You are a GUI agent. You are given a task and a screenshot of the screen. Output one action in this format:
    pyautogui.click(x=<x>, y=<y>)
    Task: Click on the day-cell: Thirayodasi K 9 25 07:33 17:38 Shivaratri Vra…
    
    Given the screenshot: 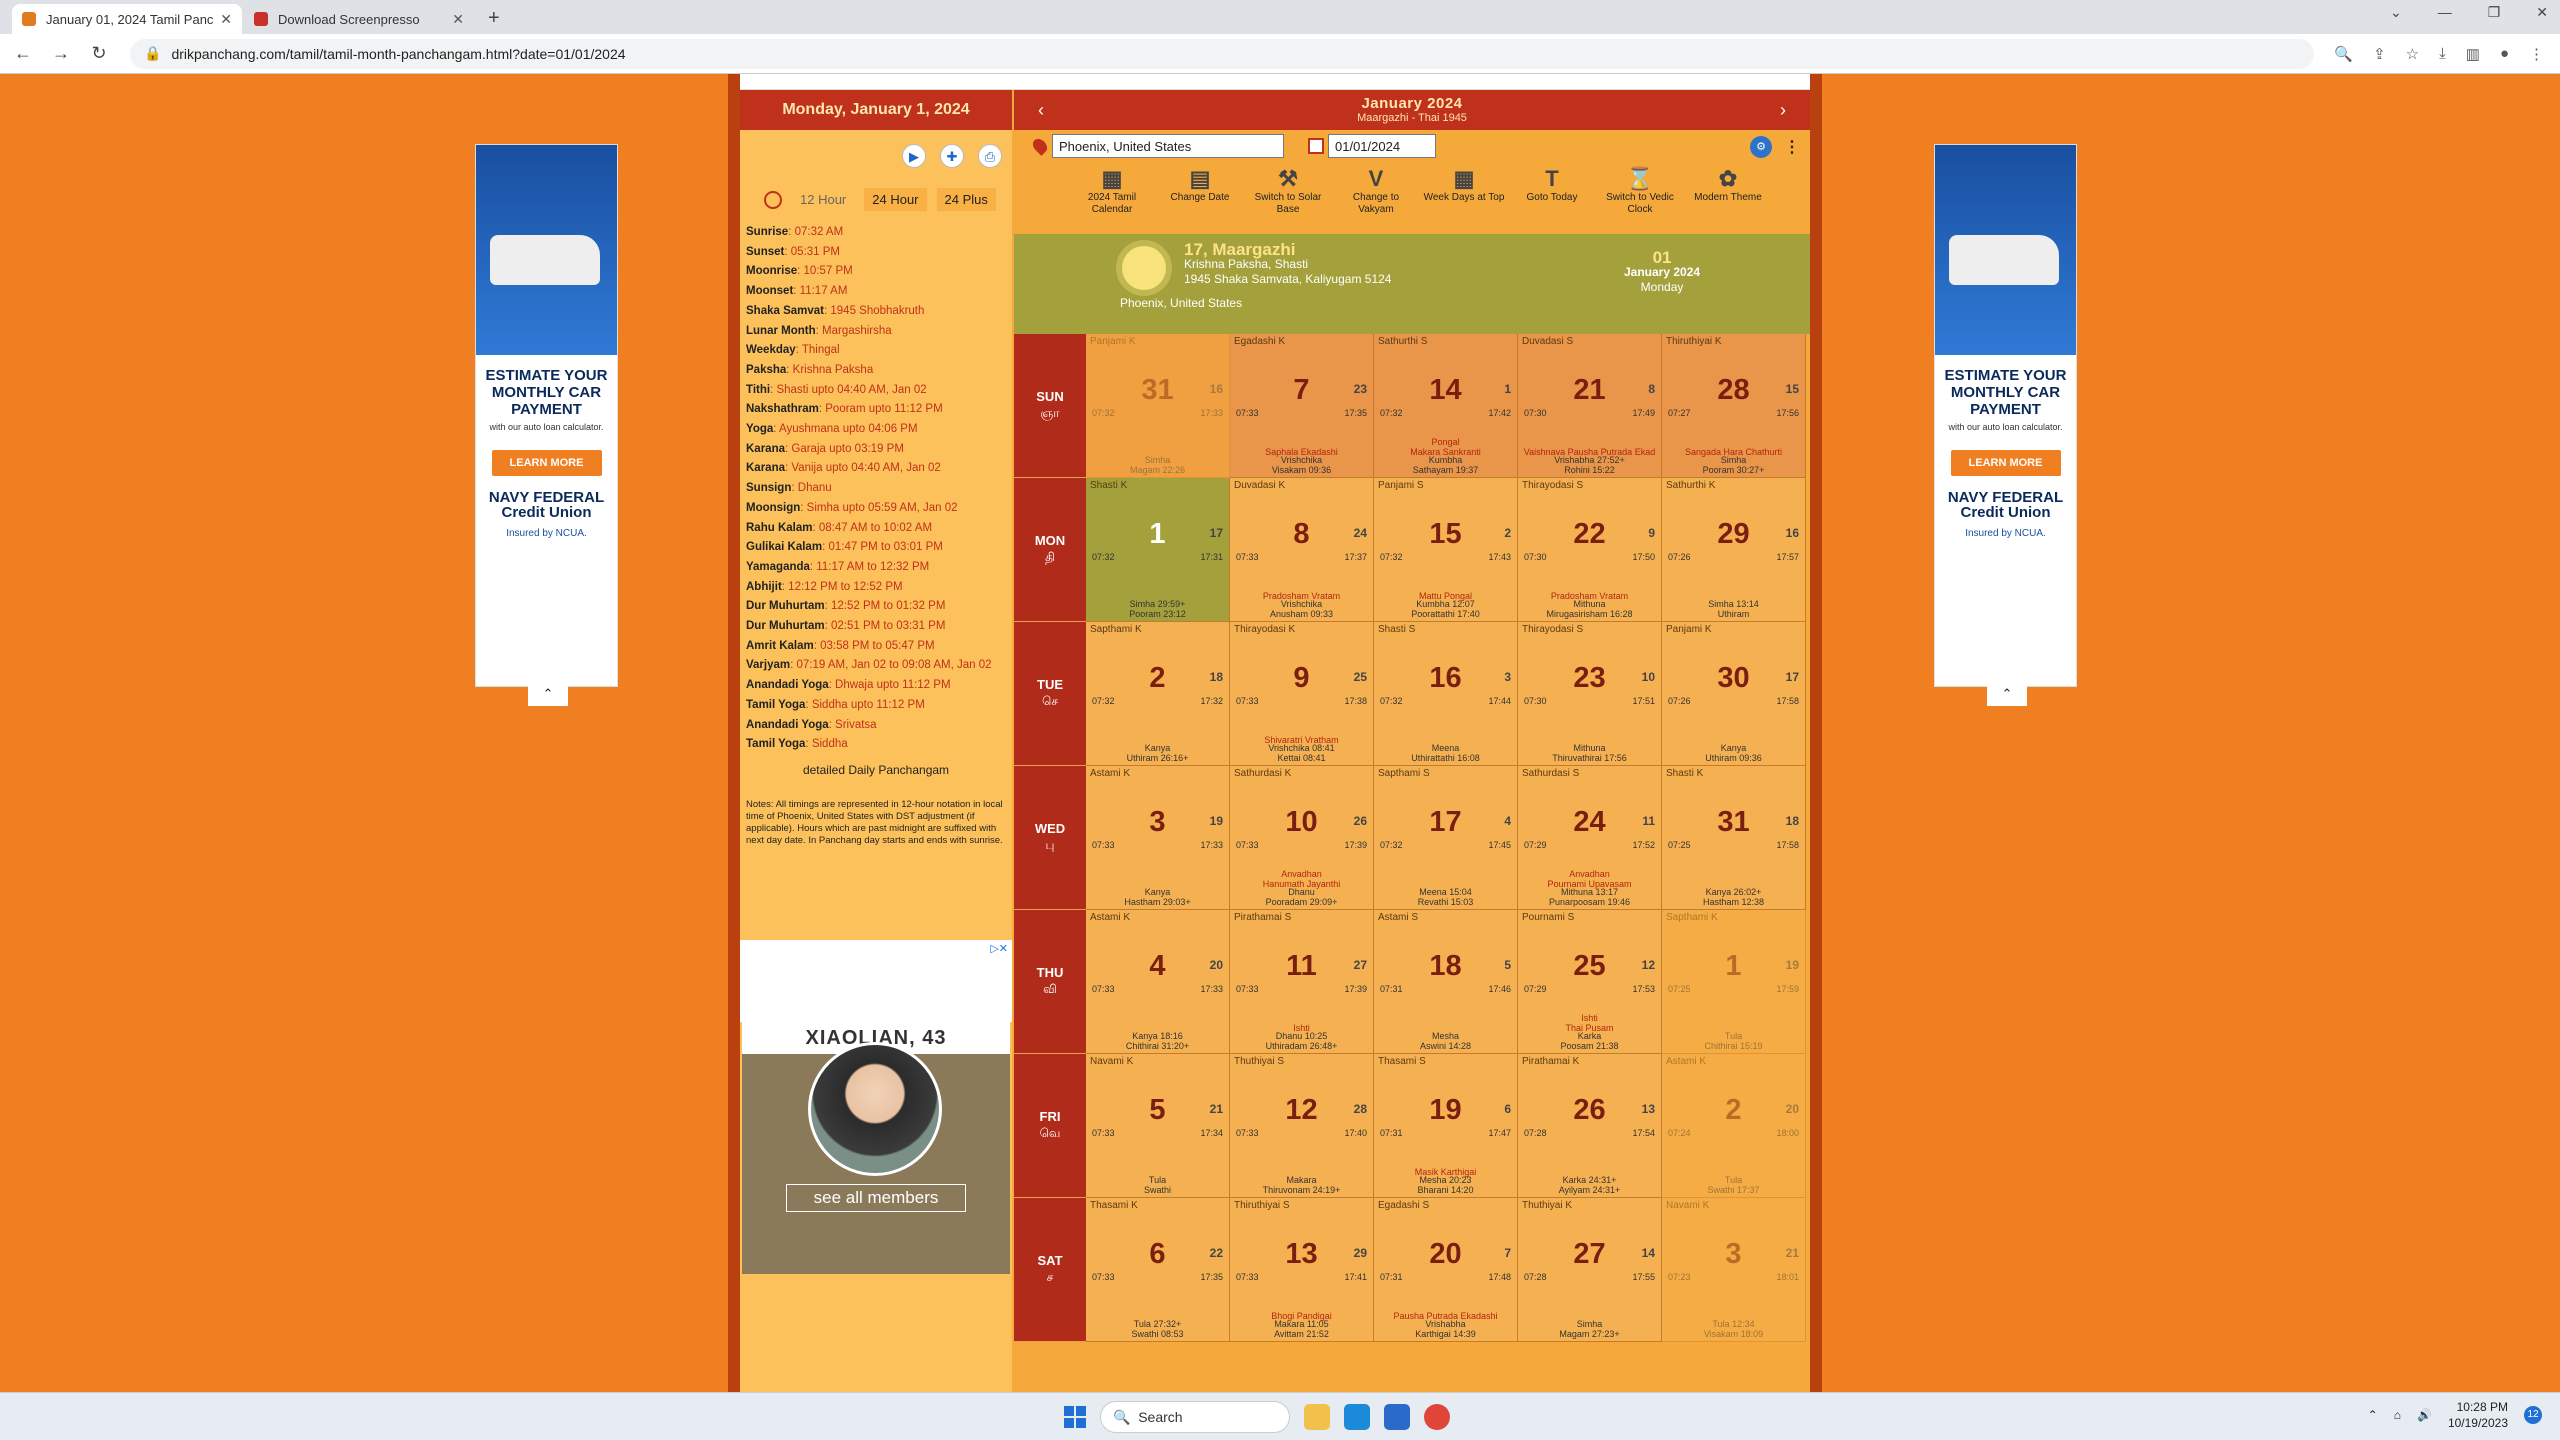 What is the action you would take?
    pyautogui.click(x=1302, y=694)
    